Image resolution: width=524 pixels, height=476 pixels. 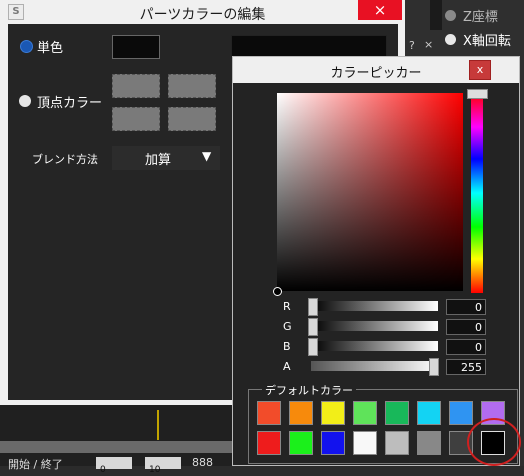 I want to click on hue-slider-handle, so click(x=477, y=94).